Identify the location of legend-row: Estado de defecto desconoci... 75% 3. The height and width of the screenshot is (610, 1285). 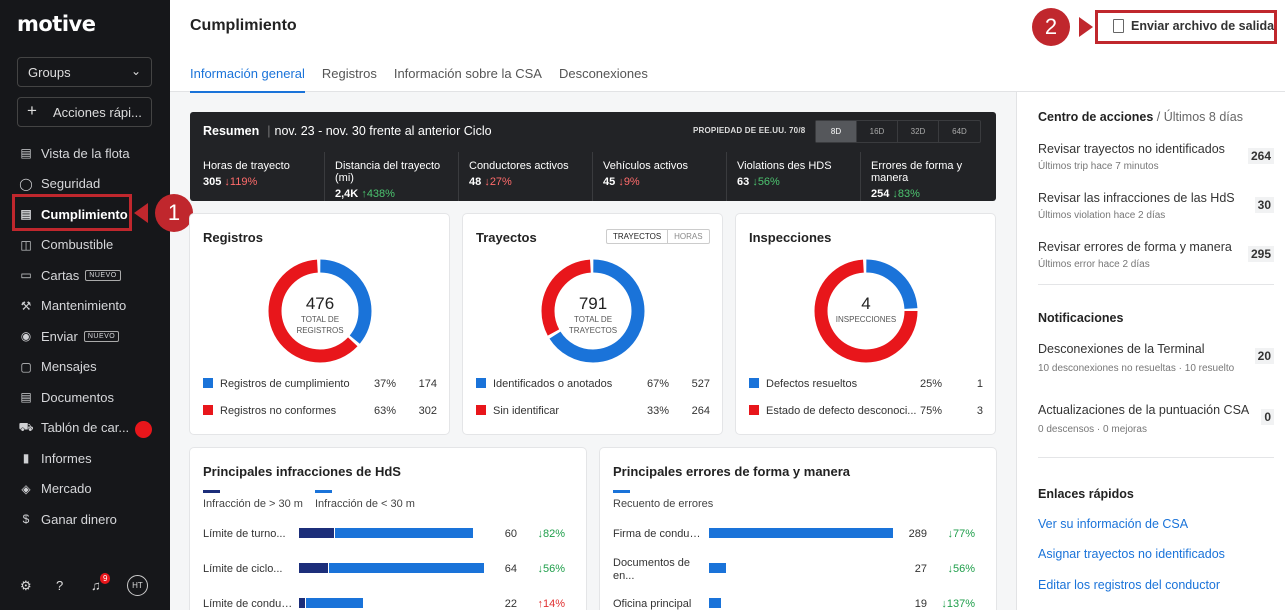
(866, 411).